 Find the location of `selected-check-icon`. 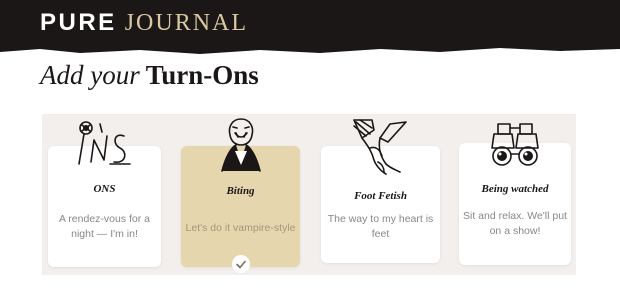

selected-check-icon is located at coordinates (241, 264).